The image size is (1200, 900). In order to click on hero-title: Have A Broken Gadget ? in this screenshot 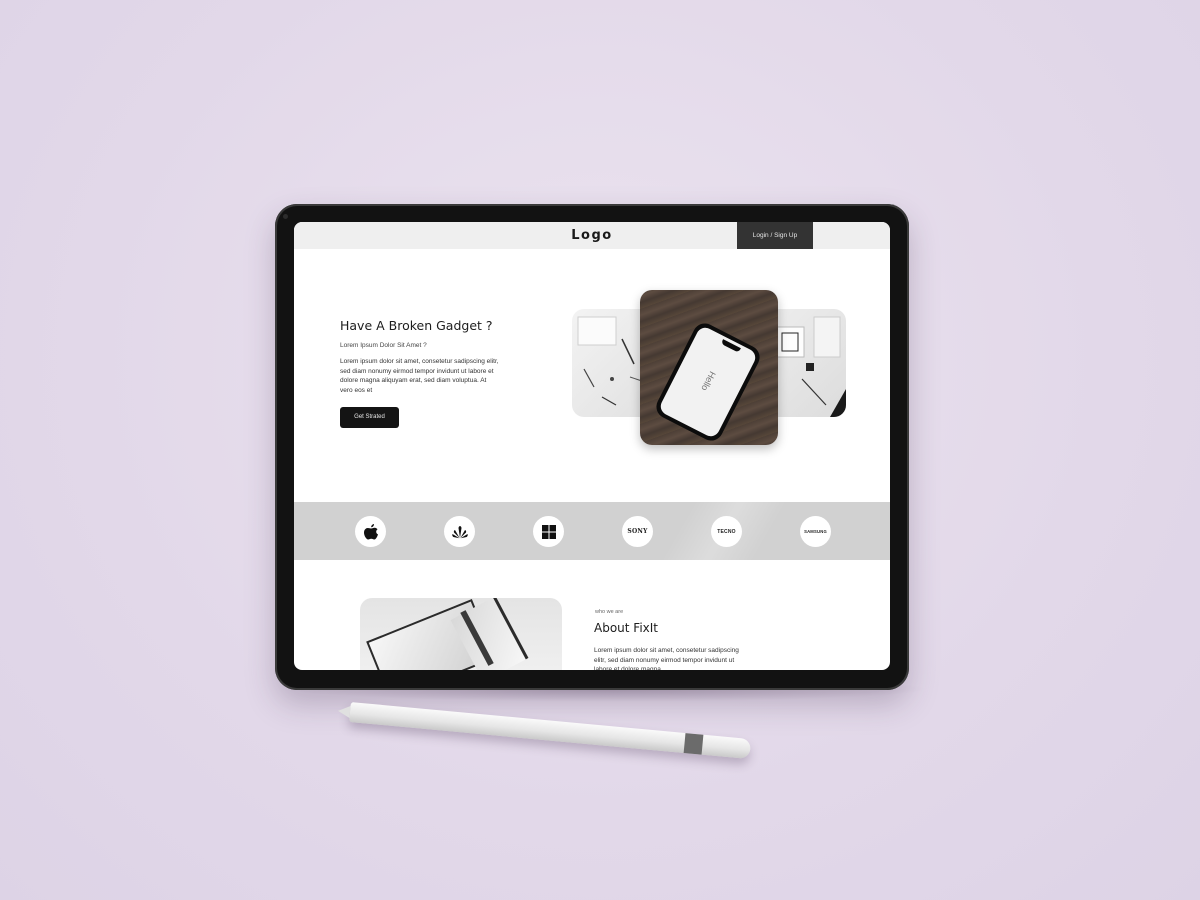, I will do `click(416, 325)`.